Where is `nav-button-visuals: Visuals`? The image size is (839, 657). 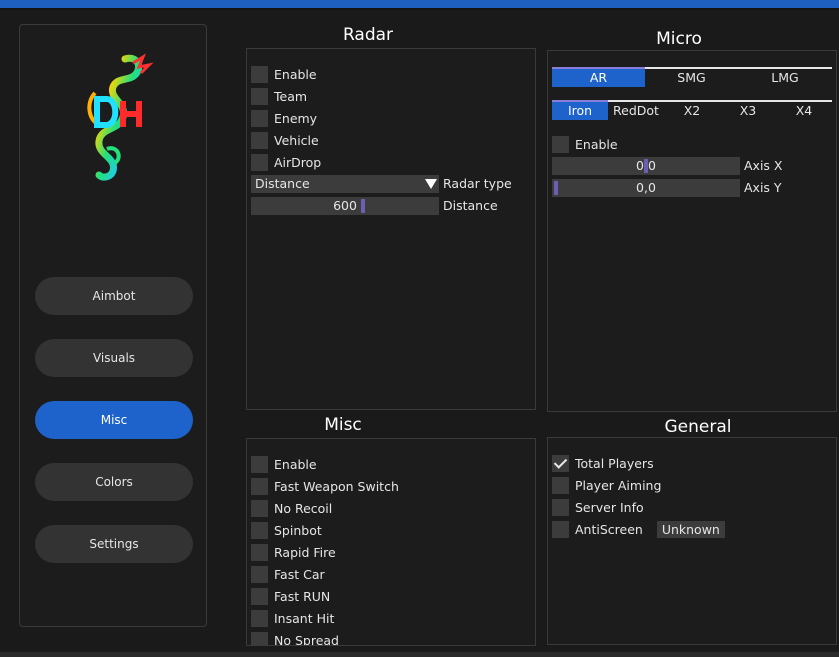
nav-button-visuals: Visuals is located at coordinates (114, 358).